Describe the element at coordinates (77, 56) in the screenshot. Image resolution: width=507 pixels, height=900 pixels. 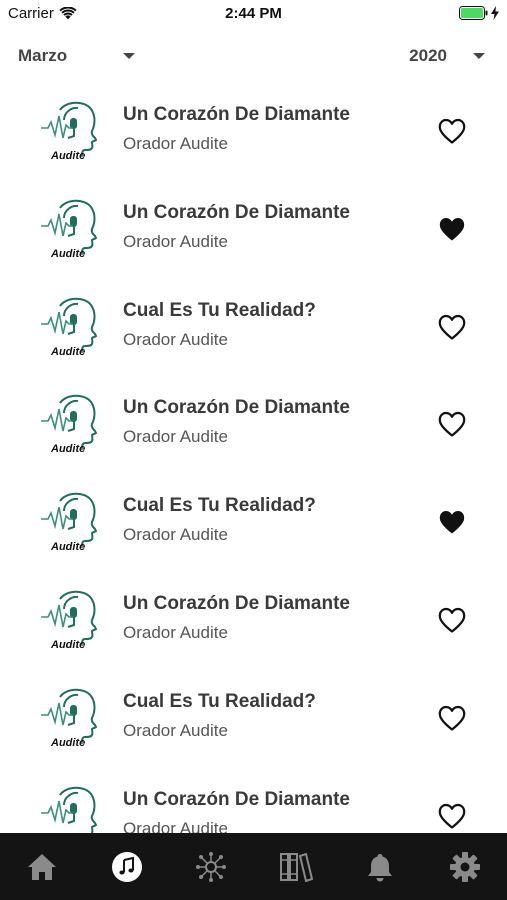
I see `month-dropdown: Marzo` at that location.